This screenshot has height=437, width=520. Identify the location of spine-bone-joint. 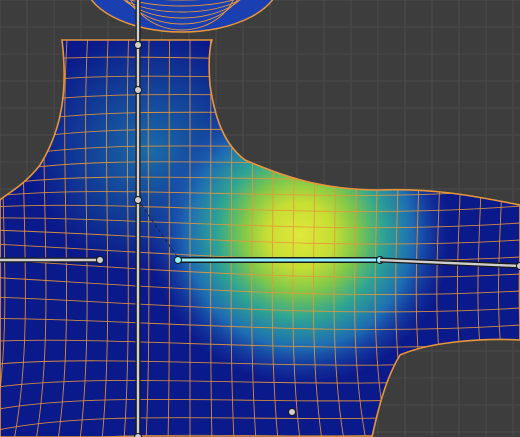
(138, 435).